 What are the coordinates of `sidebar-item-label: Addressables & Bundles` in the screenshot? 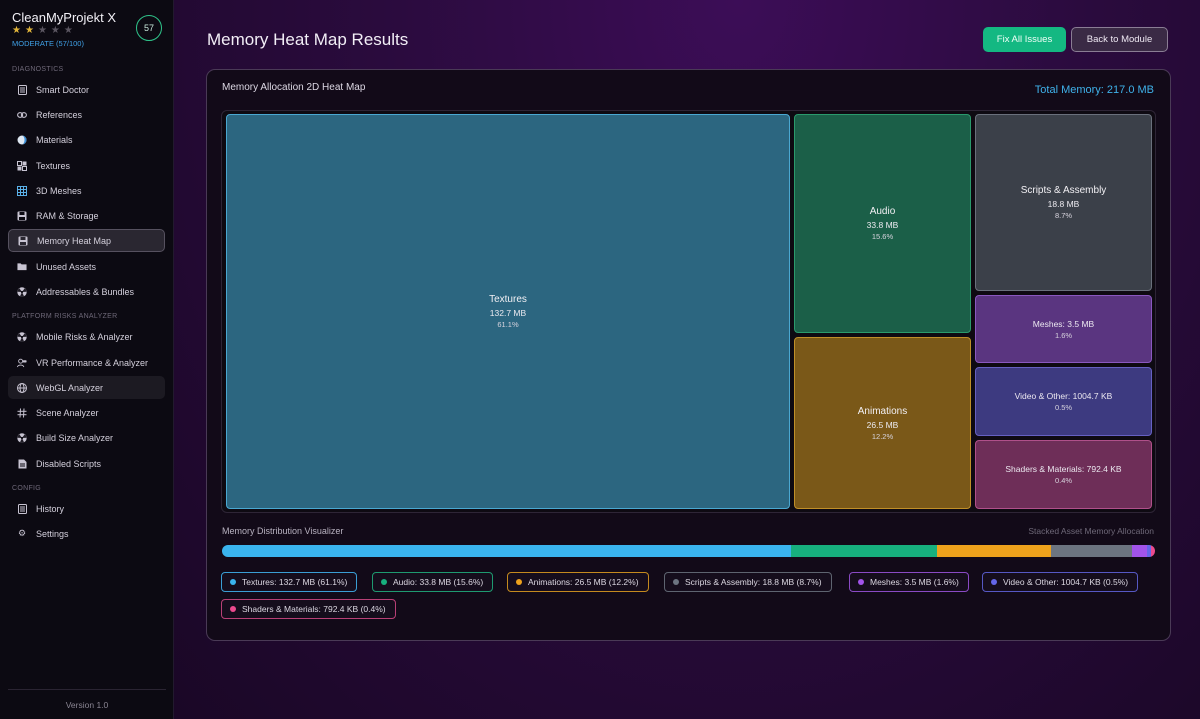 It's located at (85, 291).